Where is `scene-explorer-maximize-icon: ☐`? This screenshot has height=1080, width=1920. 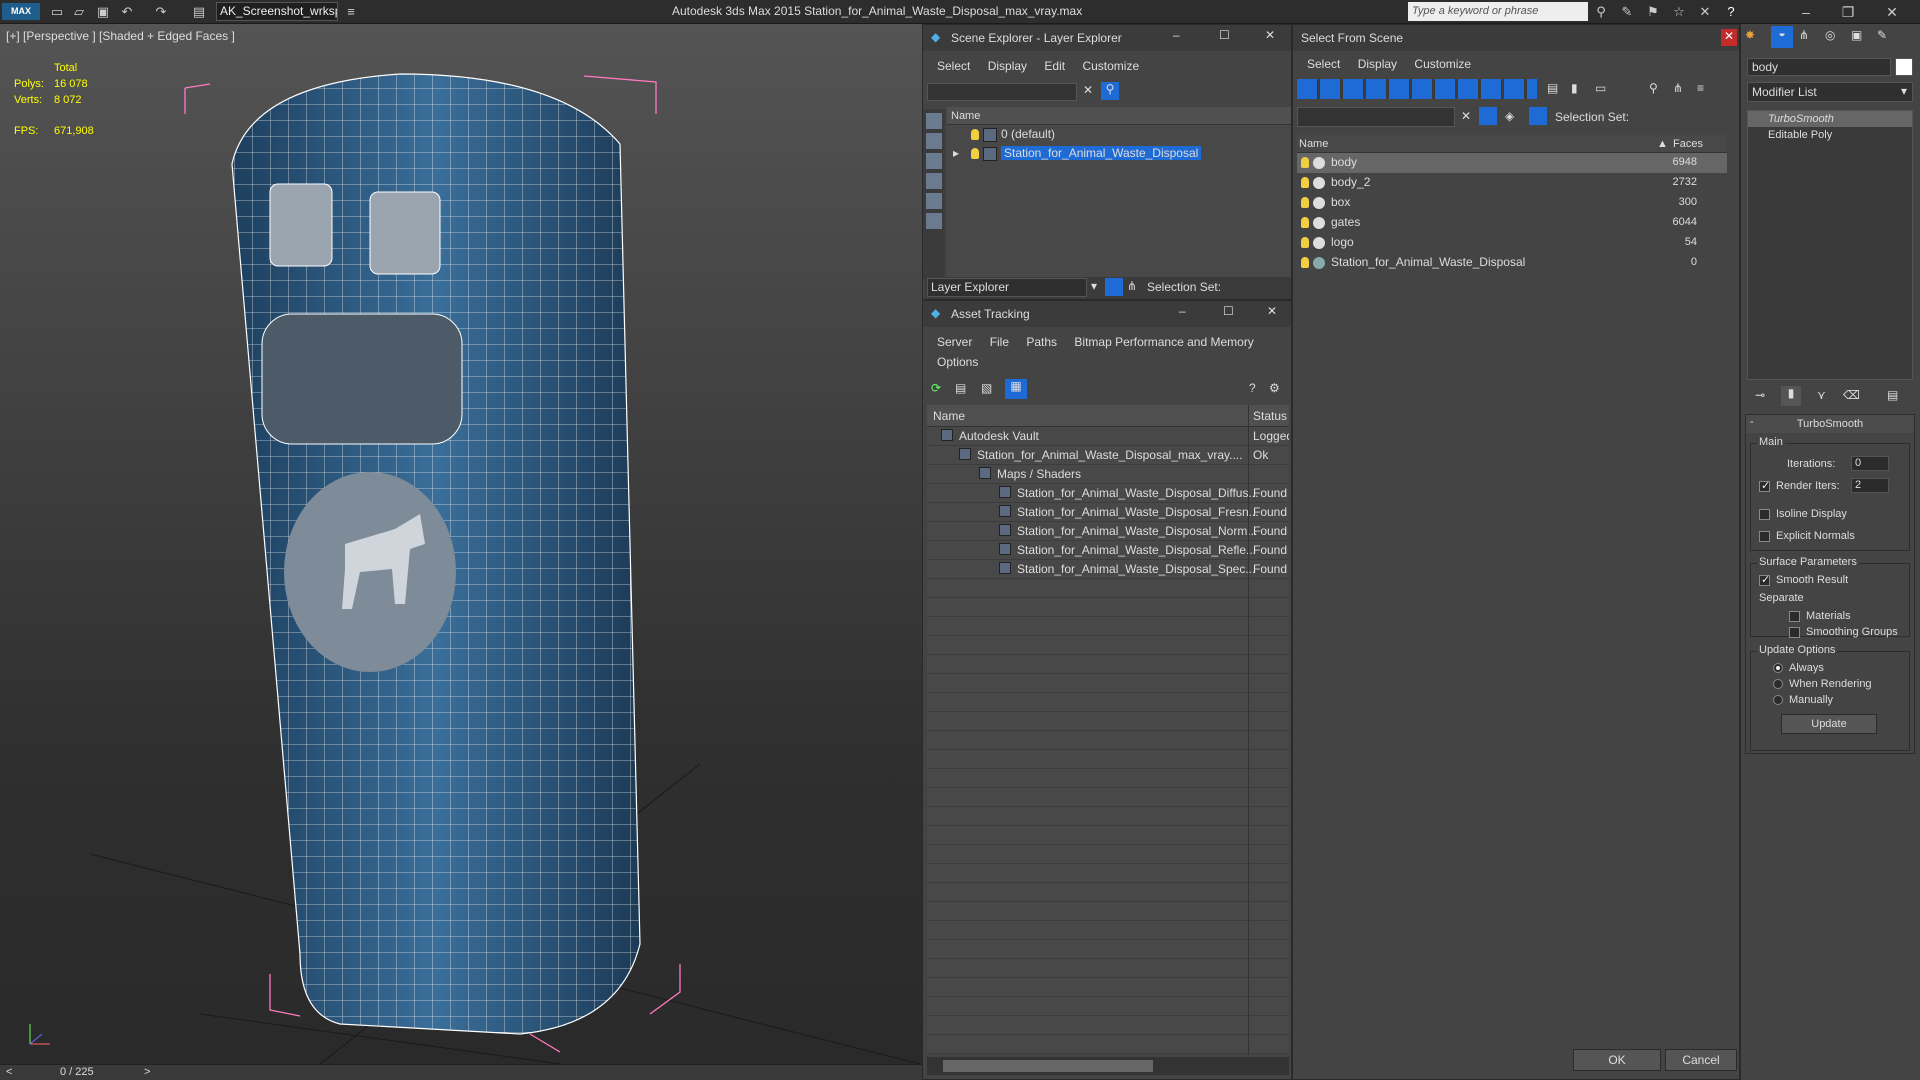
scene-explorer-maximize-icon: ☐ is located at coordinates (1224, 35).